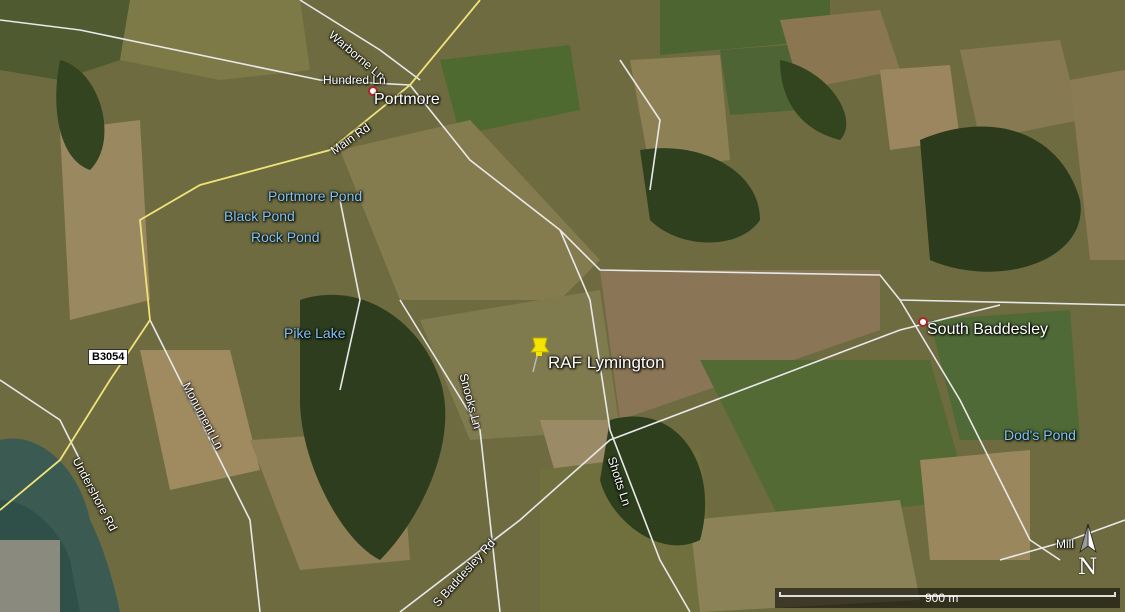 The image size is (1125, 612). Describe the element at coordinates (314, 333) in the screenshot. I see `water-label-pike-lake: Pike Lake` at that location.